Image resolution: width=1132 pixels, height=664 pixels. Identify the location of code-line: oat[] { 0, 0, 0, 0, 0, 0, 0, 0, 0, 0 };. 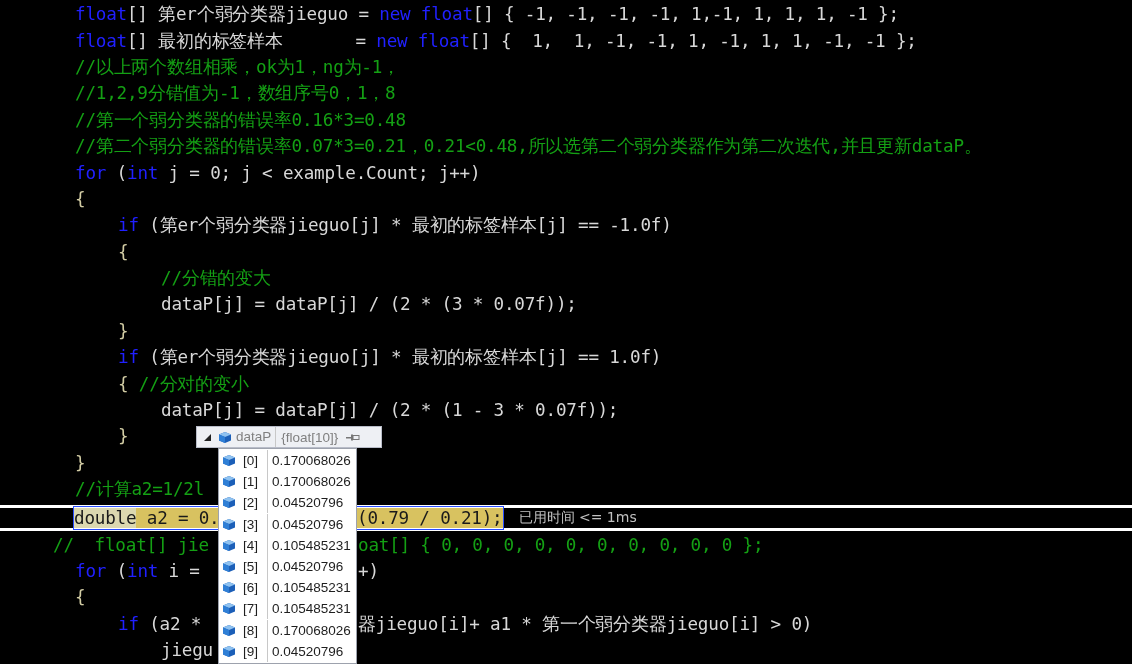
(561, 544).